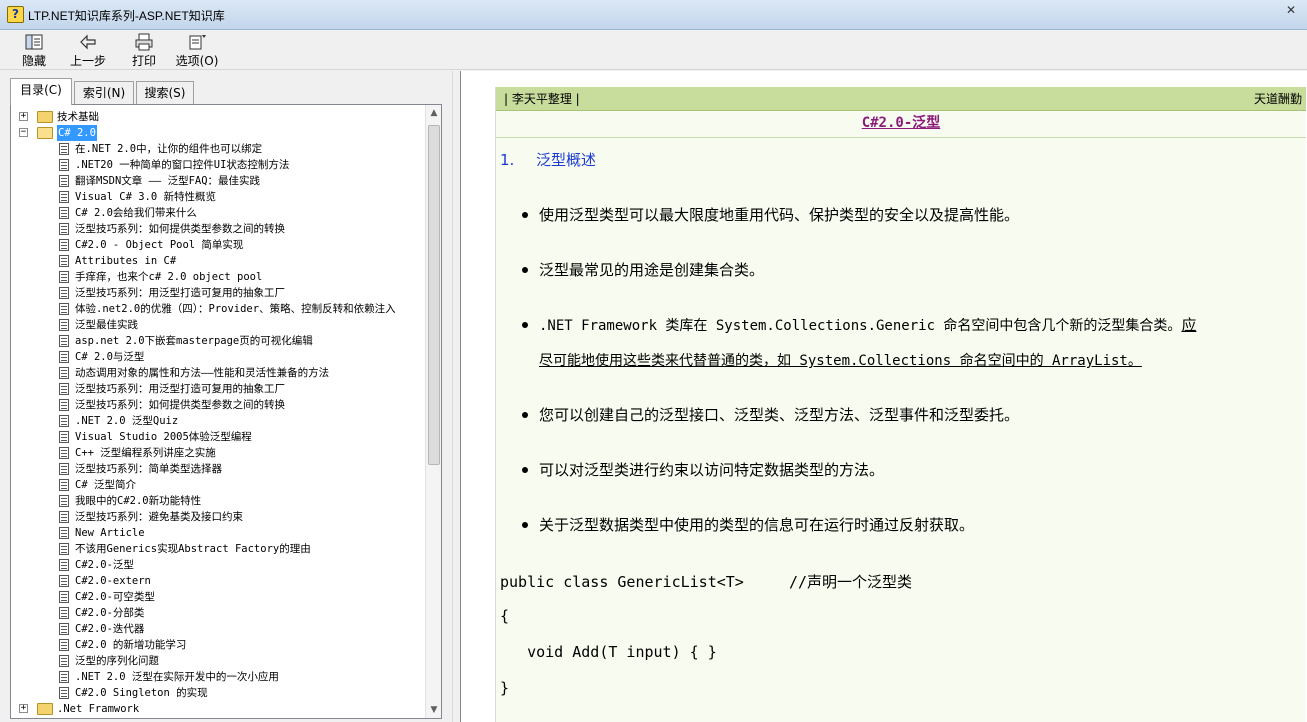 The width and height of the screenshot is (1307, 722). I want to click on tree-topic-label: .NET20 一种简单的窗口控件UI状态控制方法, so click(182, 165).